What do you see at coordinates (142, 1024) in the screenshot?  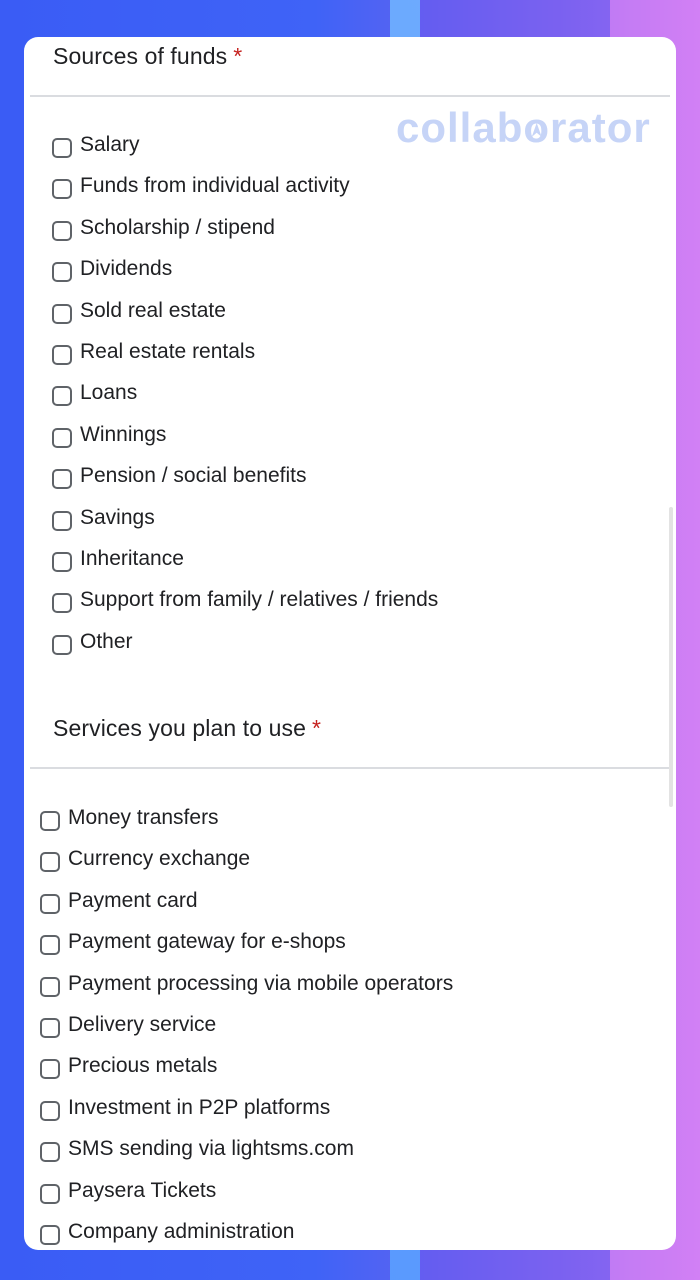 I see `checkbox-label: Delivery service` at bounding box center [142, 1024].